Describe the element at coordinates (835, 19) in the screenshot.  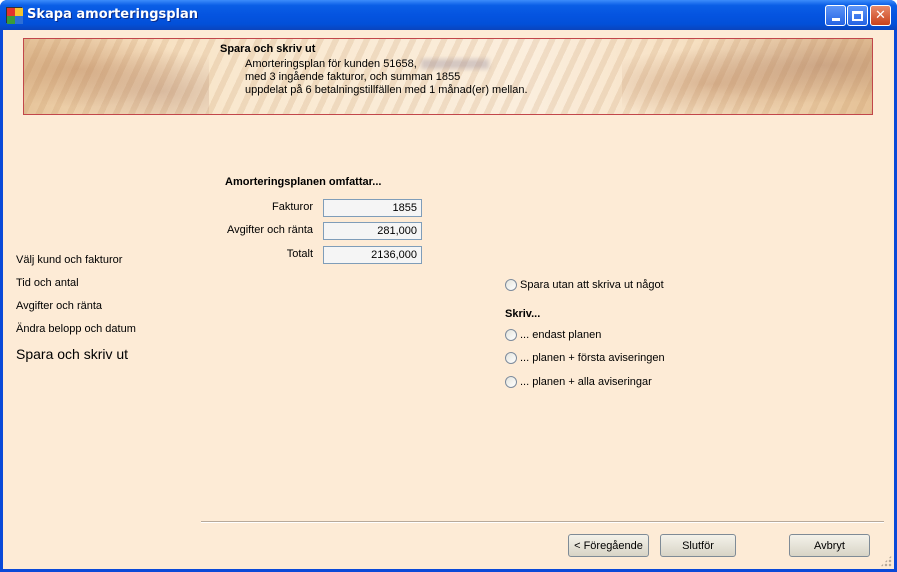
I see `minimize-icon` at that location.